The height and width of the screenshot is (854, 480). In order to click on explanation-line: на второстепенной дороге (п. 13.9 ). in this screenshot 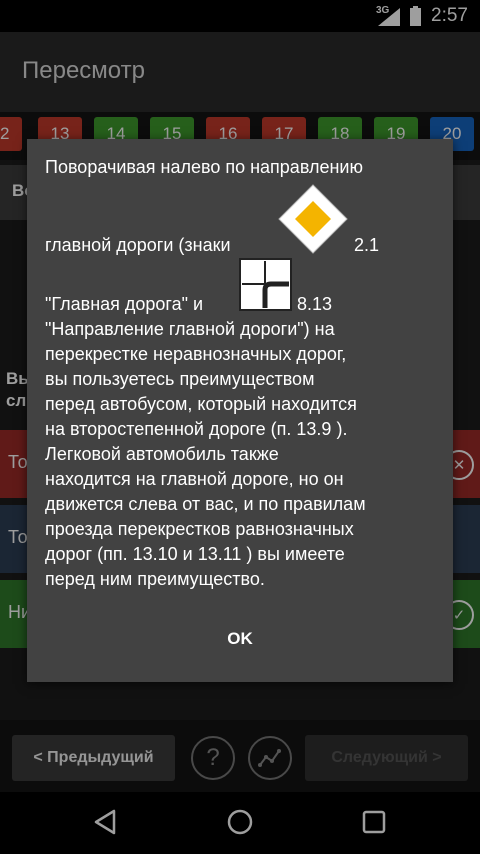, I will do `click(196, 429)`.